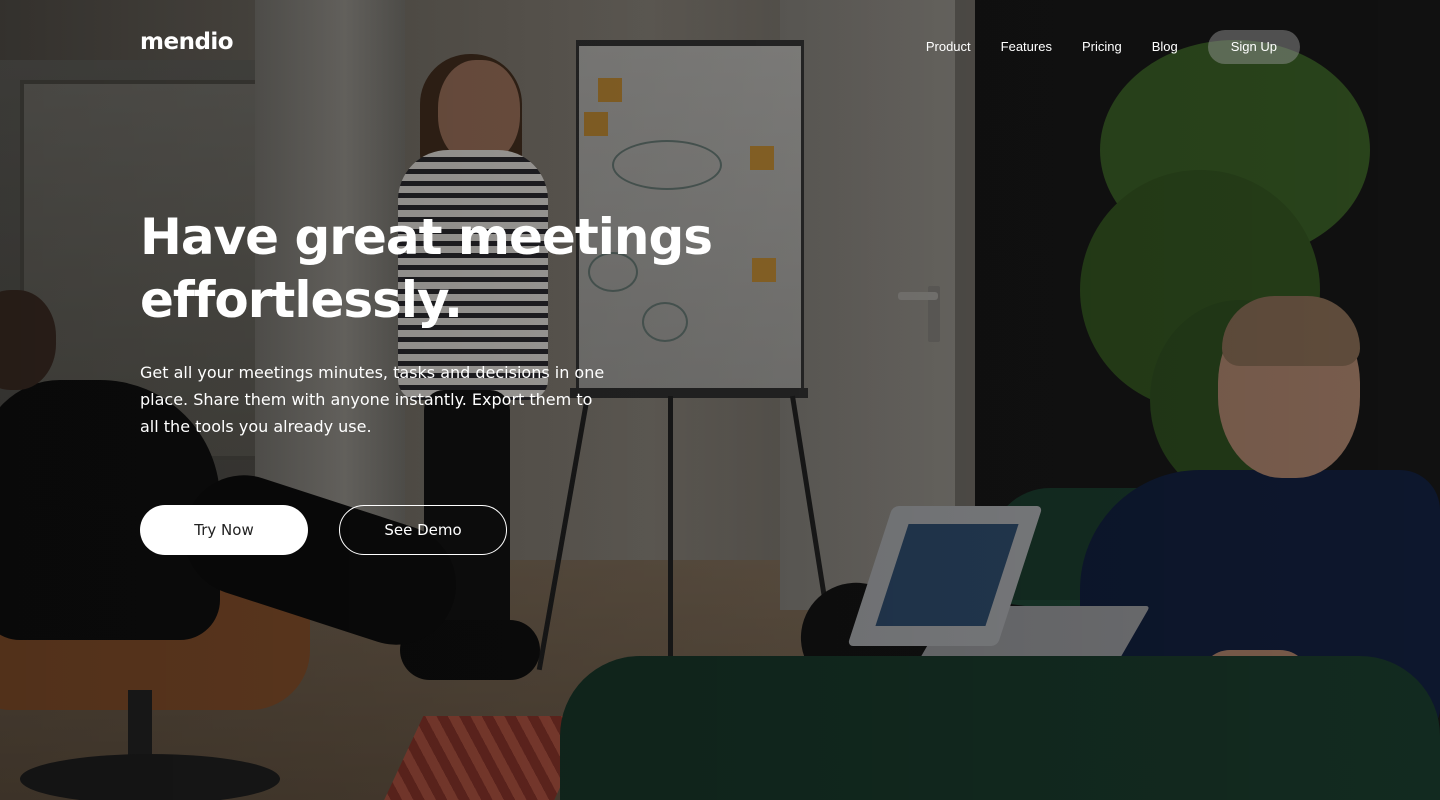 The width and height of the screenshot is (1440, 800). What do you see at coordinates (426, 237) in the screenshot?
I see `hero-headline-line1: Have great meetings` at bounding box center [426, 237].